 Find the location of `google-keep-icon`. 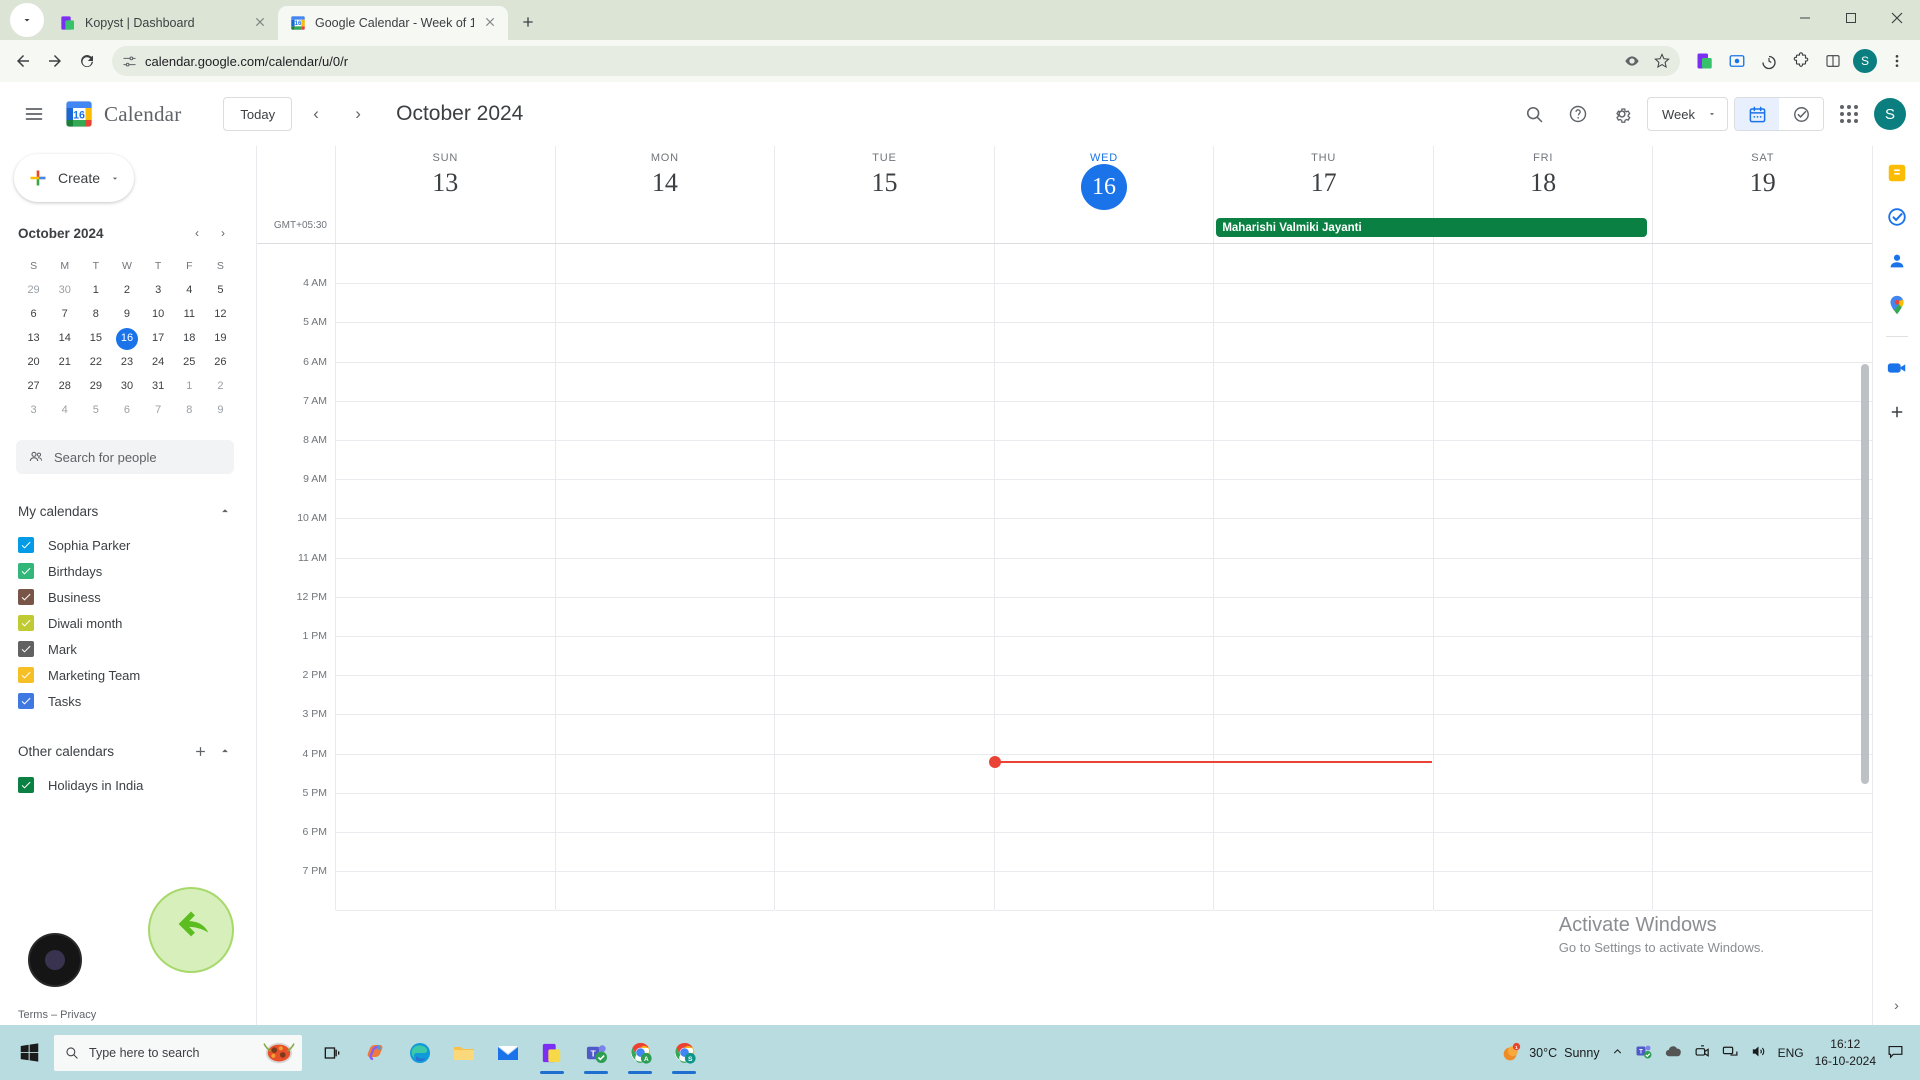

google-keep-icon is located at coordinates (1897, 173).